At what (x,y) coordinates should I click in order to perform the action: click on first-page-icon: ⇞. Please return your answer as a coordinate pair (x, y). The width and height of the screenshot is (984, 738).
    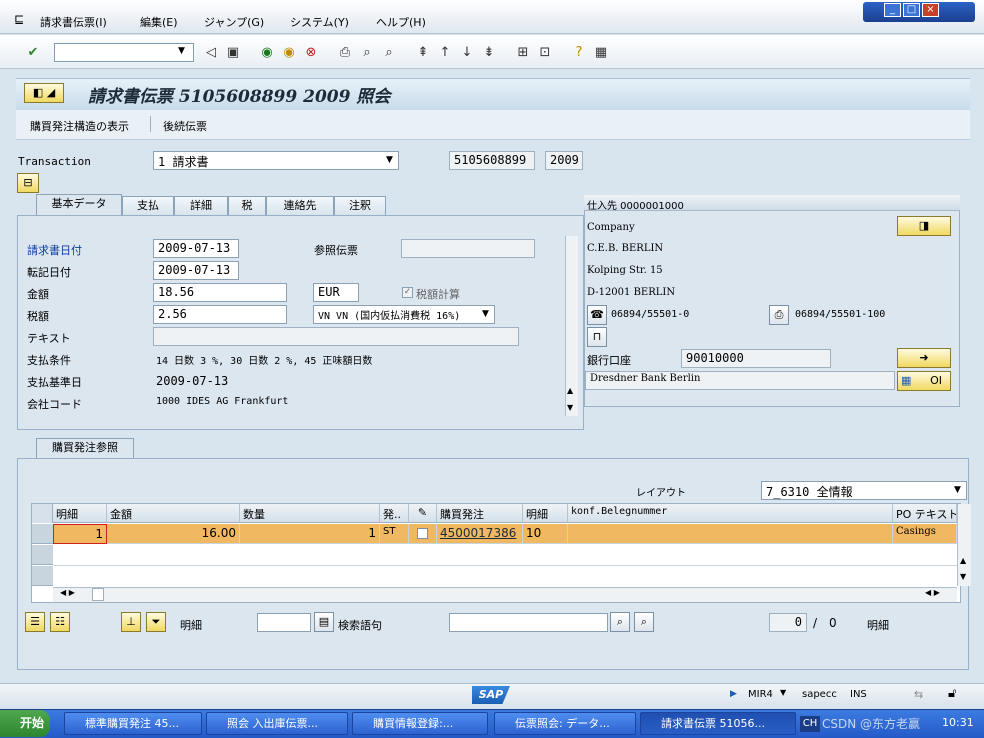
    Looking at the image, I should click on (423, 53).